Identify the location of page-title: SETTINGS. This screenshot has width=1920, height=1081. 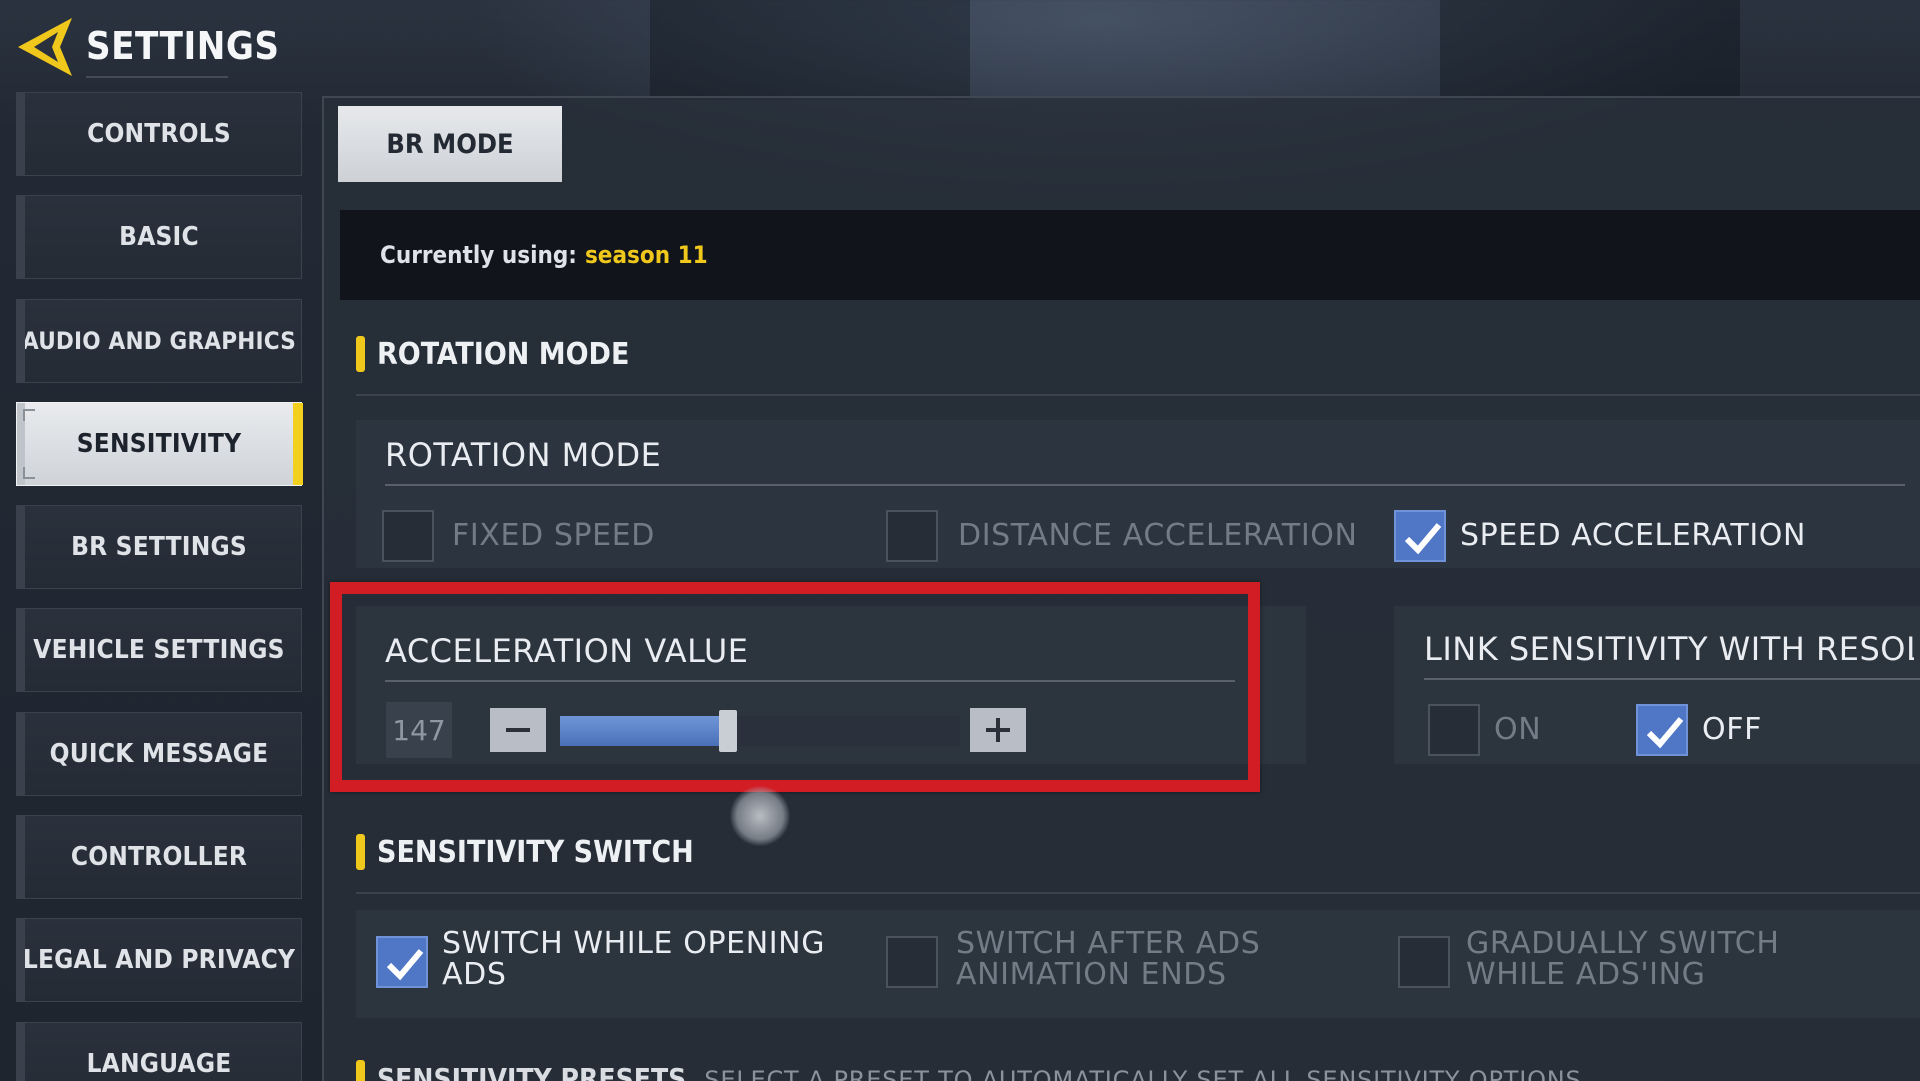
(183, 46).